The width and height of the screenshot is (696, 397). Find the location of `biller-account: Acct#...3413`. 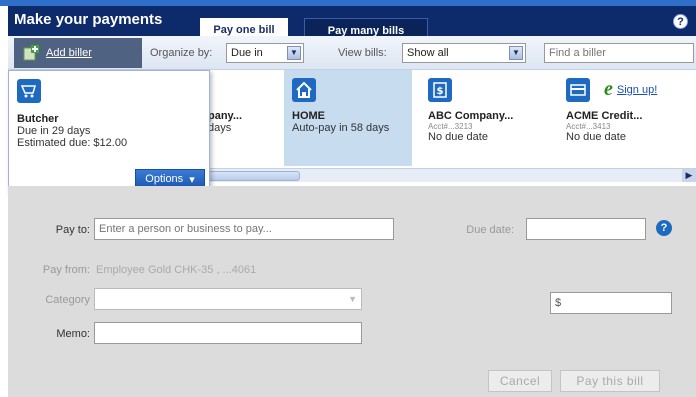

biller-account: Acct#...3413 is located at coordinates (588, 126).